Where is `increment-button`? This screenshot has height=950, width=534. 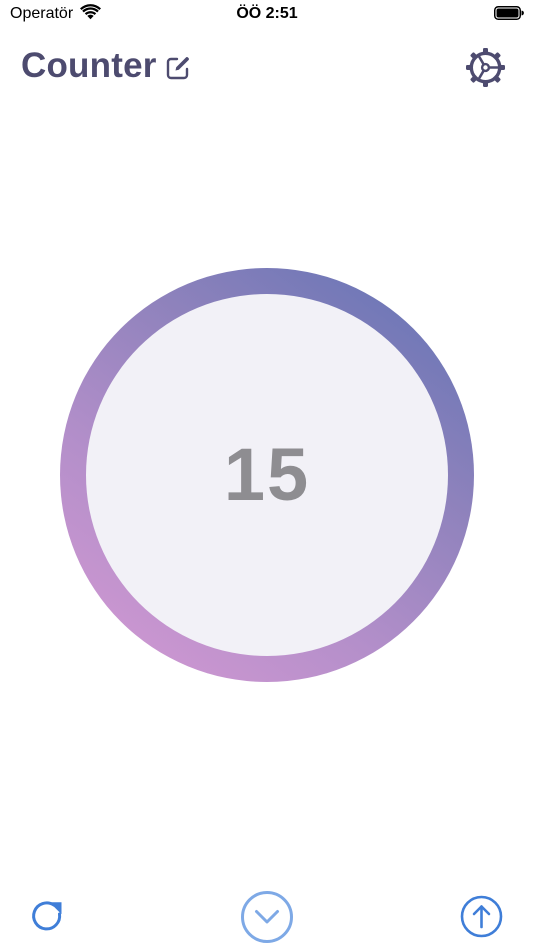 increment-button is located at coordinates (481, 916).